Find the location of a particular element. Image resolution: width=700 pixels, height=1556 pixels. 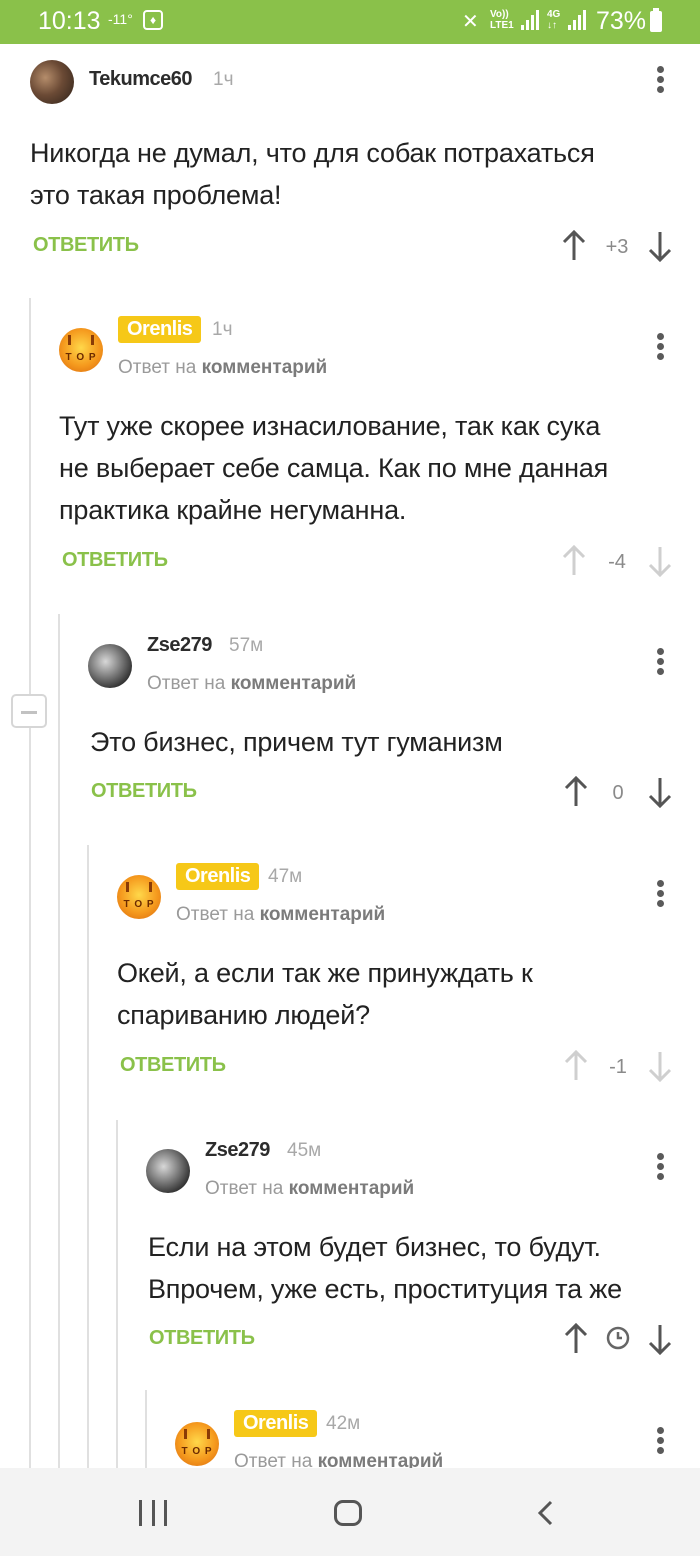

system-nav-bar is located at coordinates (350, 1512).